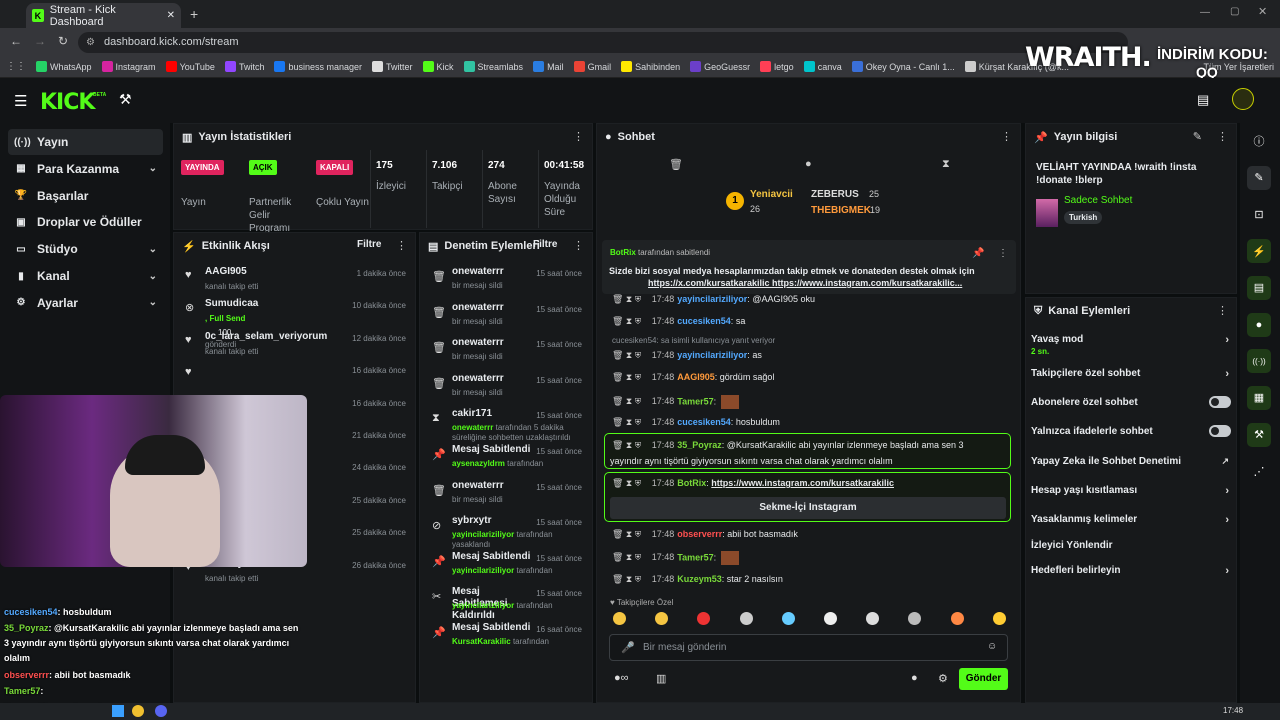  Describe the element at coordinates (318, 66) in the screenshot. I see `bookmark-item: business manager` at that location.